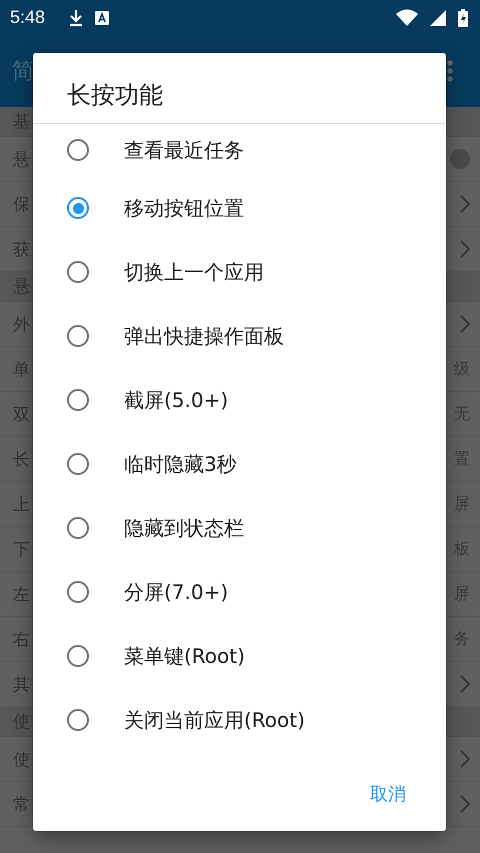 Image resolution: width=480 pixels, height=853 pixels. I want to click on radio-option: 菜单键(Root), so click(239, 656).